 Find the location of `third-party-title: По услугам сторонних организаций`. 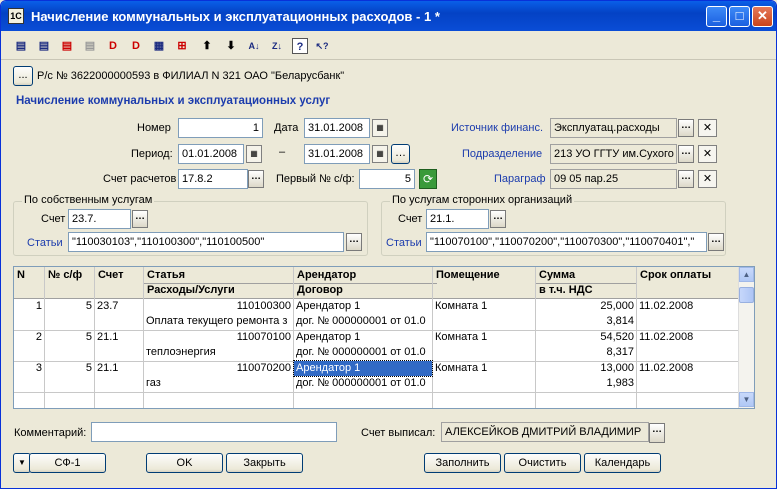

third-party-title: По услугам сторонних организаций is located at coordinates (482, 200).